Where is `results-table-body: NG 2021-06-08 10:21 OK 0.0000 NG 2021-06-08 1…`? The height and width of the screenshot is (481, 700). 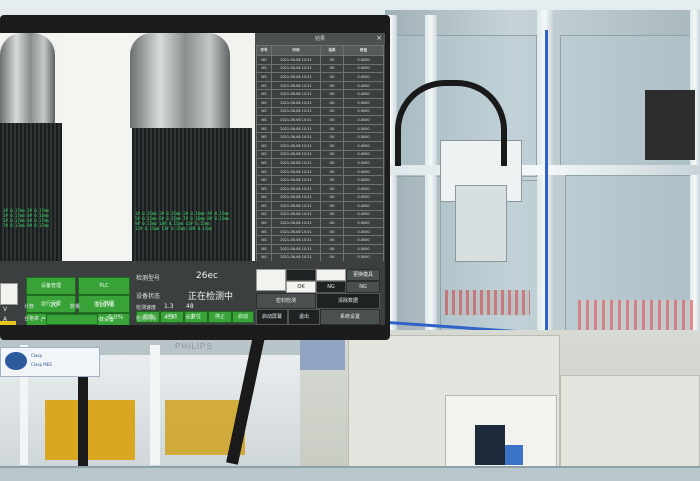 results-table-body: NG 2021-06-08 10:21 OK 0.0000 NG 2021-06-08 1… is located at coordinates (320, 163).